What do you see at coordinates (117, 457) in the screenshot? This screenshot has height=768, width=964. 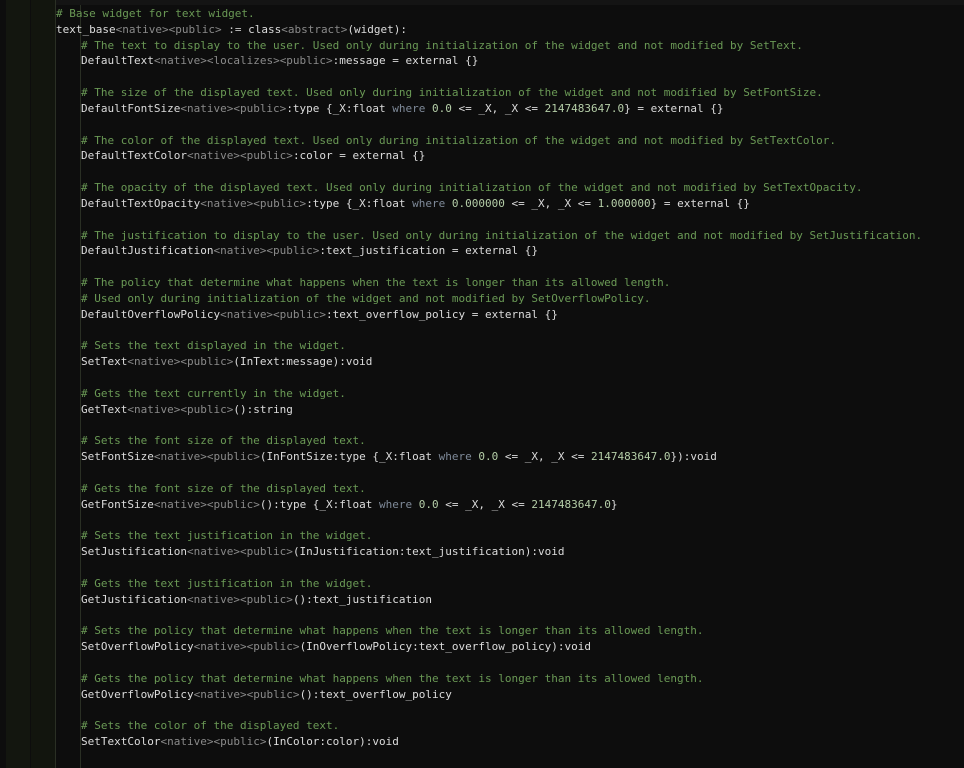 I see `code-token: SetFontSize` at bounding box center [117, 457].